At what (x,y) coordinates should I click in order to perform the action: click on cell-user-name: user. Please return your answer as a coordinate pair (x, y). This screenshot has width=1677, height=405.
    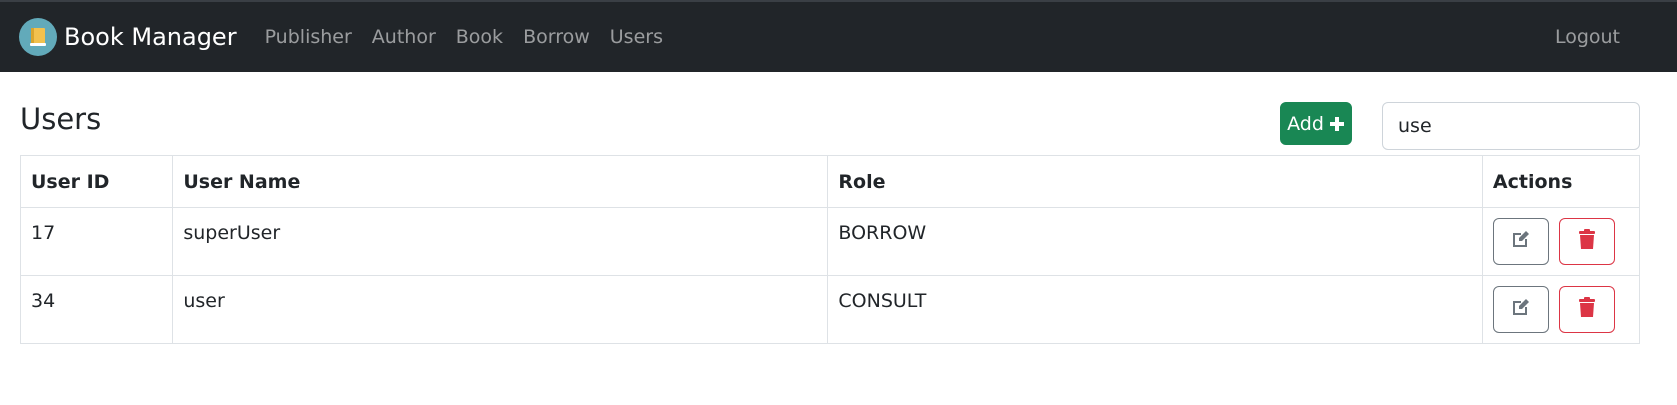
    Looking at the image, I should click on (500, 309).